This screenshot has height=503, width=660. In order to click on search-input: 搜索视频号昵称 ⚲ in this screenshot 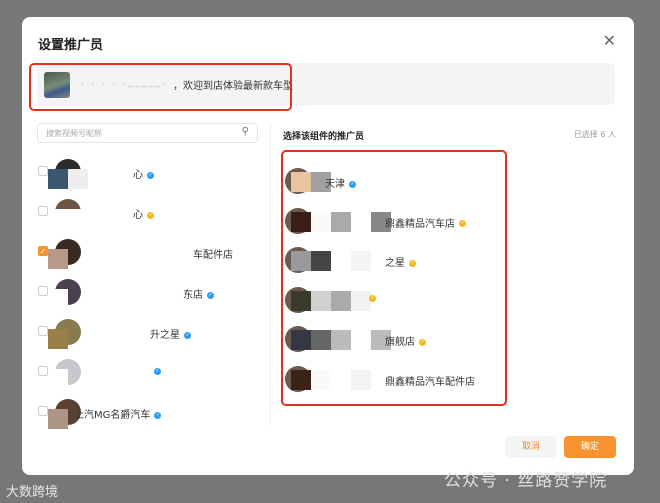, I will do `click(147, 133)`.